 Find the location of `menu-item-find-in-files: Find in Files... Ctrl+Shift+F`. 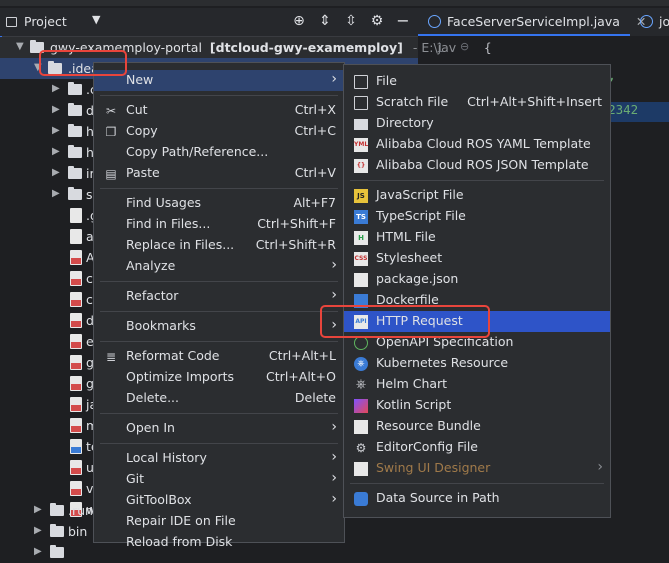

menu-item-find-in-files: Find in Files... Ctrl+Shift+F is located at coordinates (219, 224).